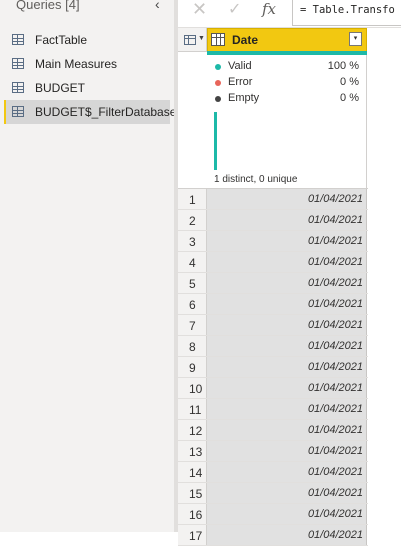  I want to click on row-number: 2, so click(192, 220).